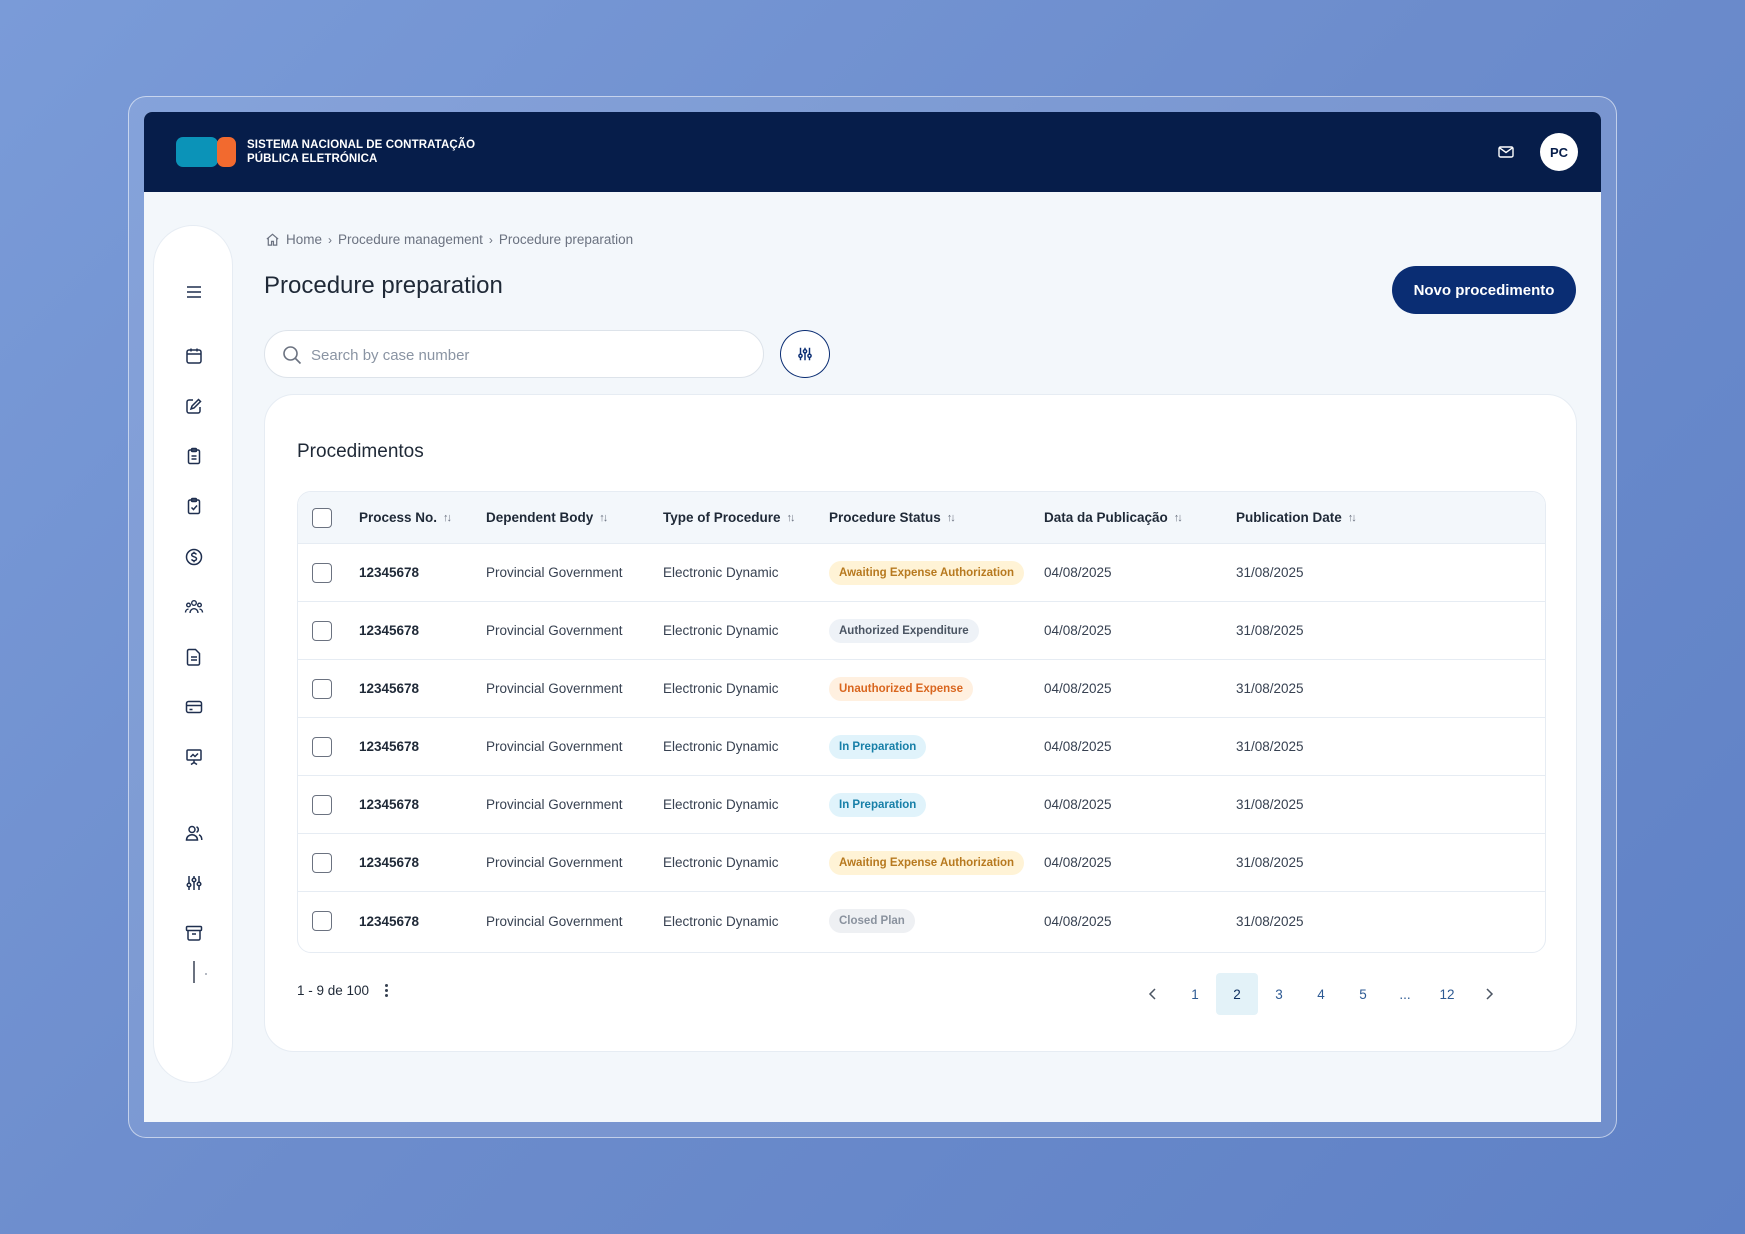 The image size is (1745, 1234). Describe the element at coordinates (729, 517) in the screenshot. I see `column-type-of-procedure: Type of Procedure ↑↓` at that location.